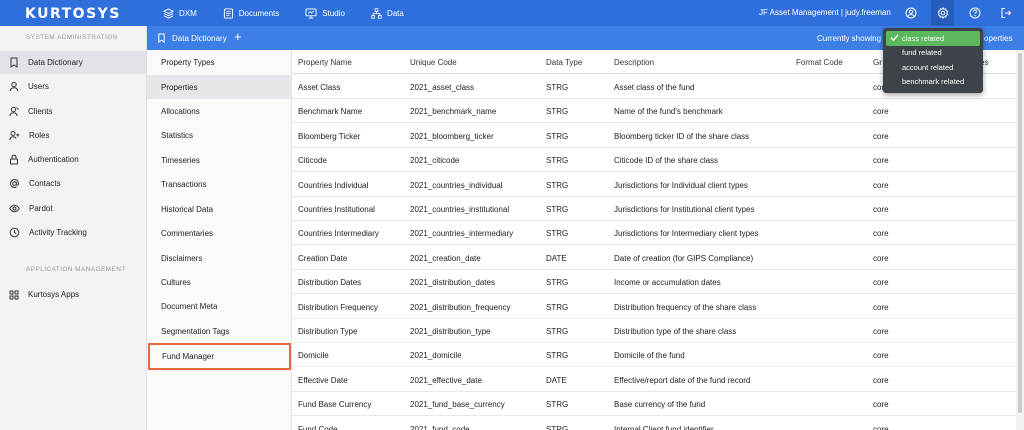 Image resolution: width=1024 pixels, height=430 pixels. I want to click on category-historical-data: Historical Data, so click(219, 209).